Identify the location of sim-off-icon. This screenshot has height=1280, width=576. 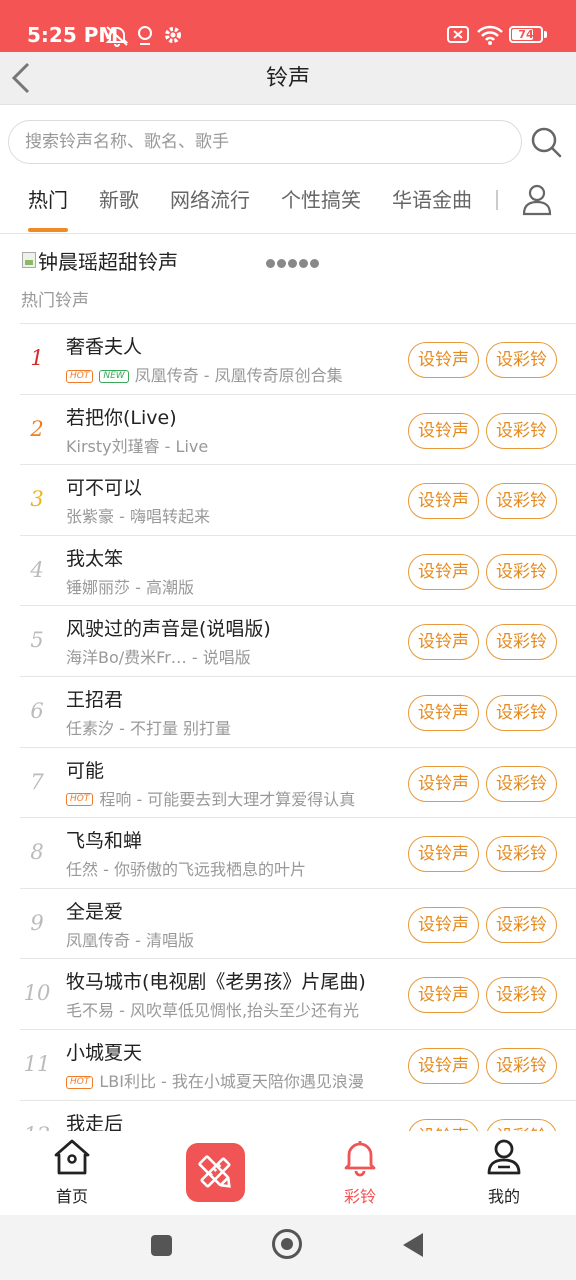
(458, 34).